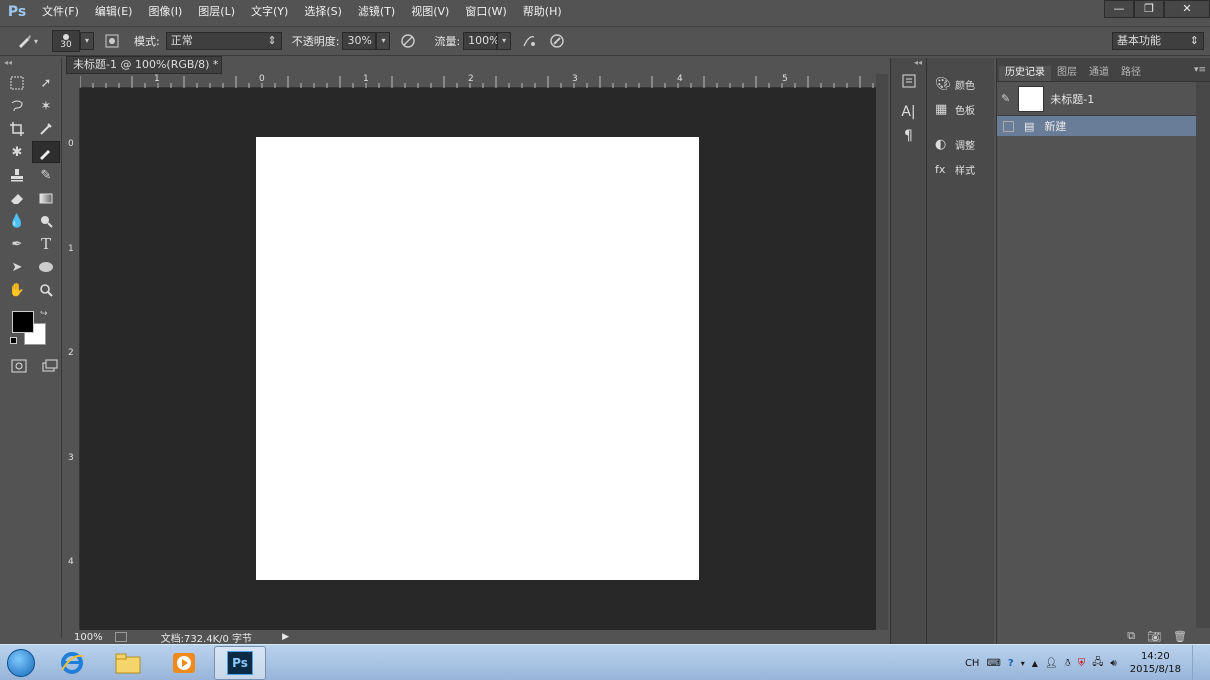 The image size is (1210, 680). What do you see at coordinates (557, 41) in the screenshot?
I see `pressure-size-icon` at bounding box center [557, 41].